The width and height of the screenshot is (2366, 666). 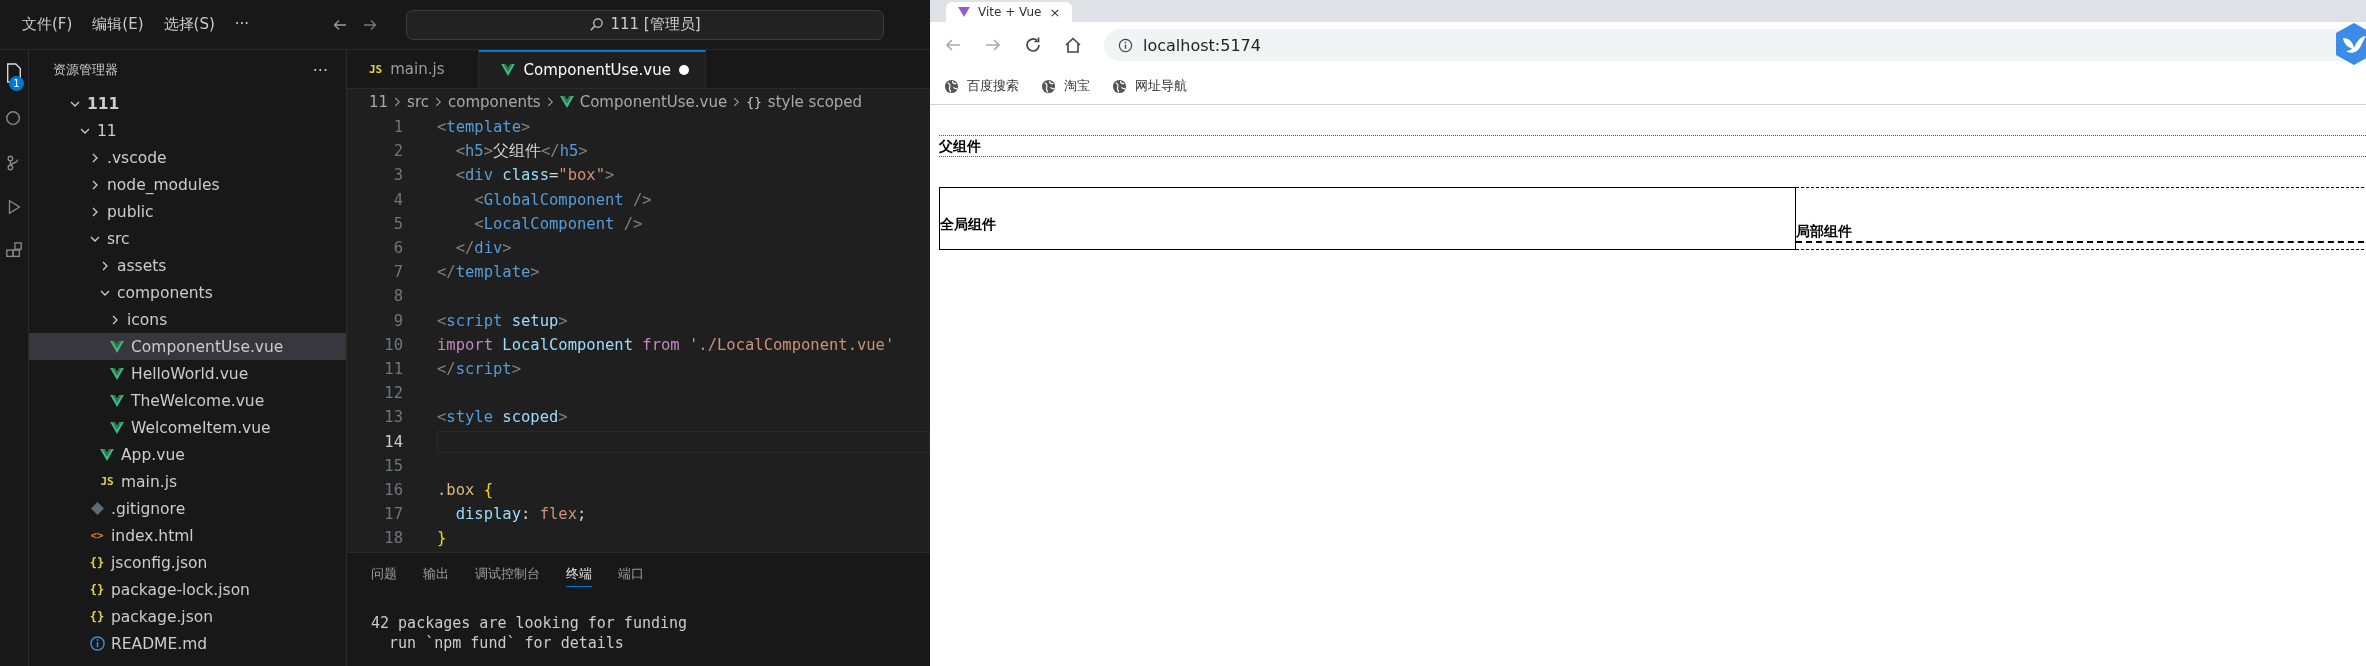 What do you see at coordinates (187, 373) in the screenshot?
I see `tree-item: HelloWorld.vue` at bounding box center [187, 373].